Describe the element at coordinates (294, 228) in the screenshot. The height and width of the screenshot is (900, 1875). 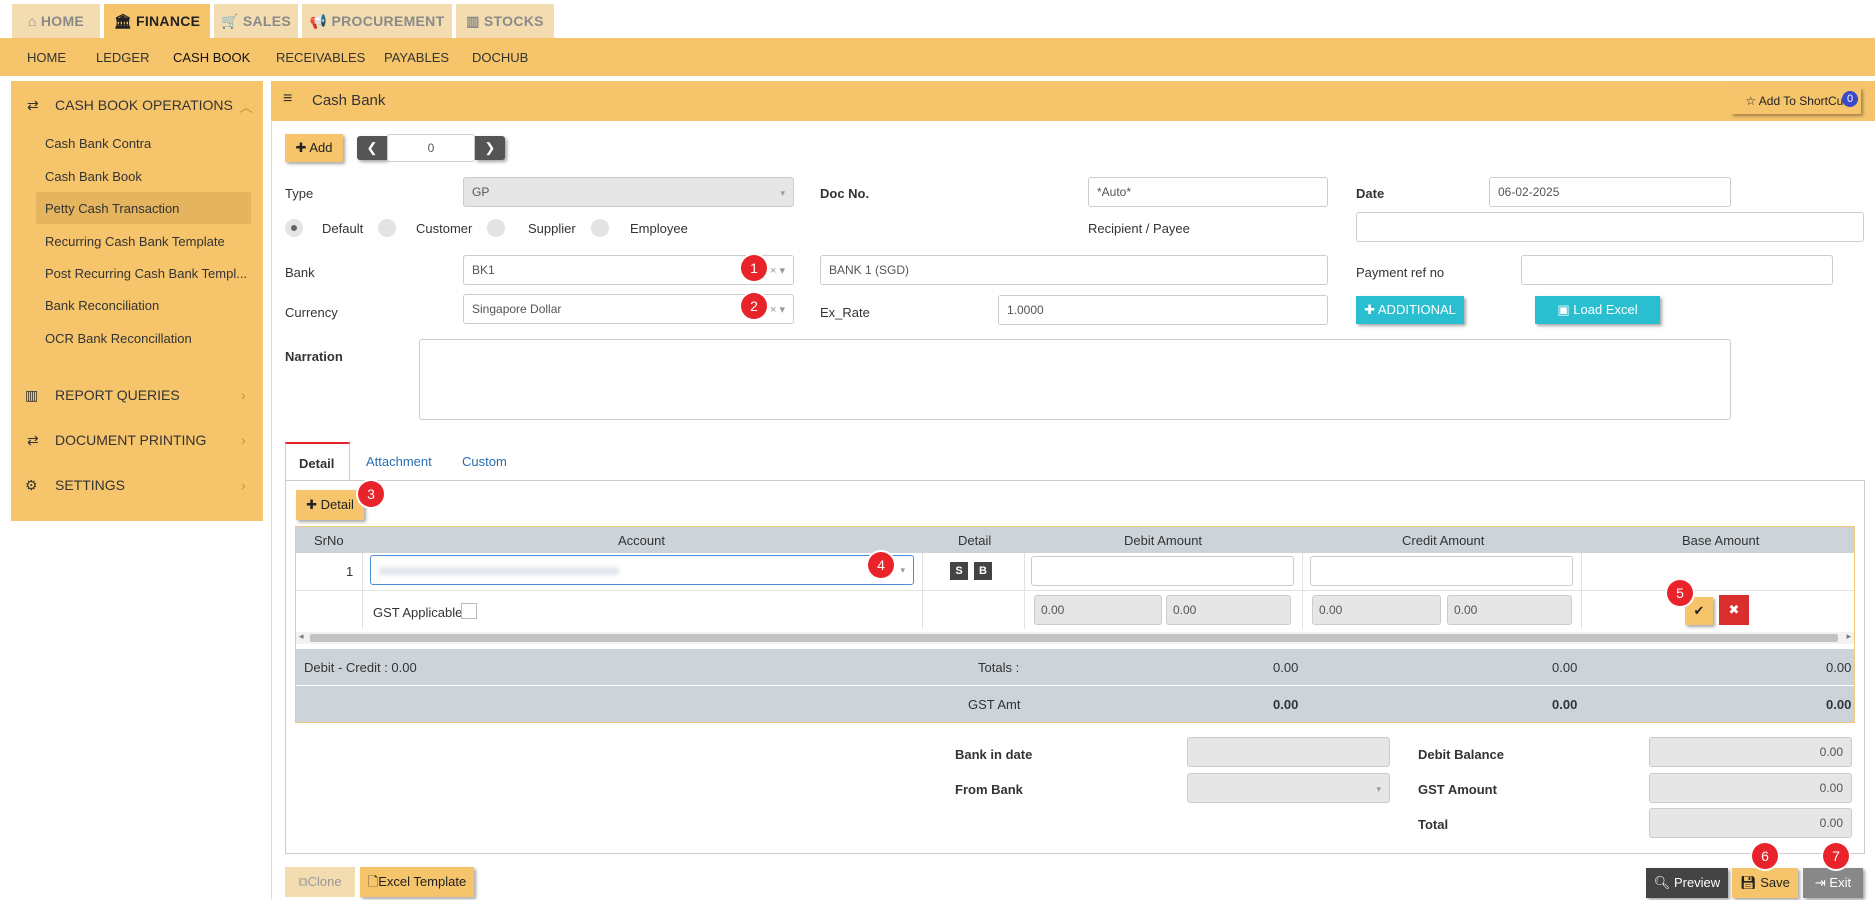
I see `radio-default` at that location.